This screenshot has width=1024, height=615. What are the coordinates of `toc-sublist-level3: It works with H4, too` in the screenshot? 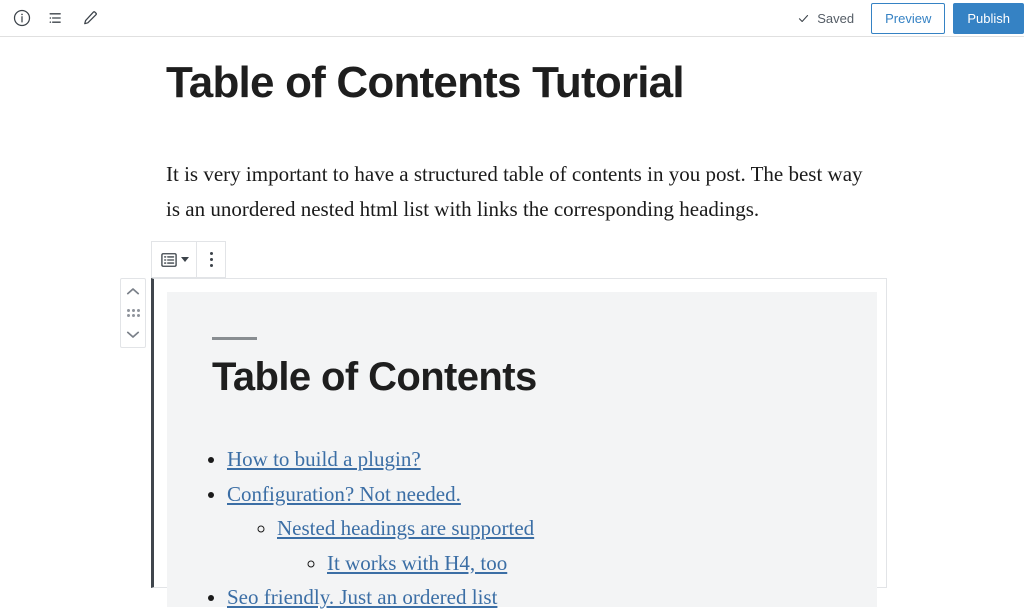 It's located at (405, 563).